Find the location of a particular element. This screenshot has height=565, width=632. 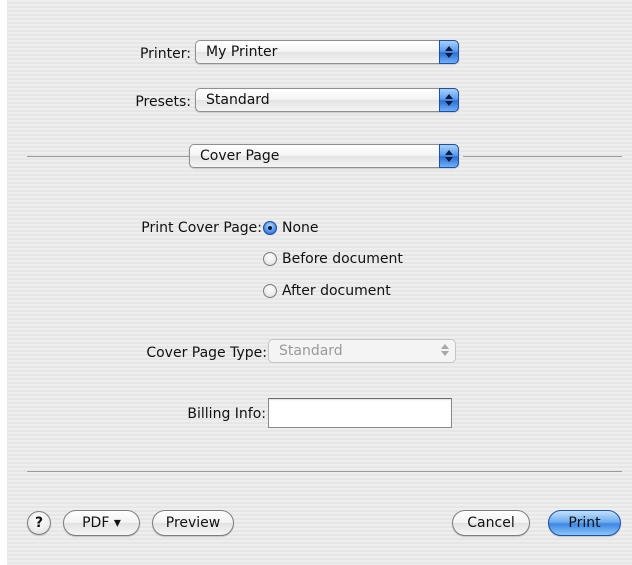

billing-info-field is located at coordinates (360, 413).